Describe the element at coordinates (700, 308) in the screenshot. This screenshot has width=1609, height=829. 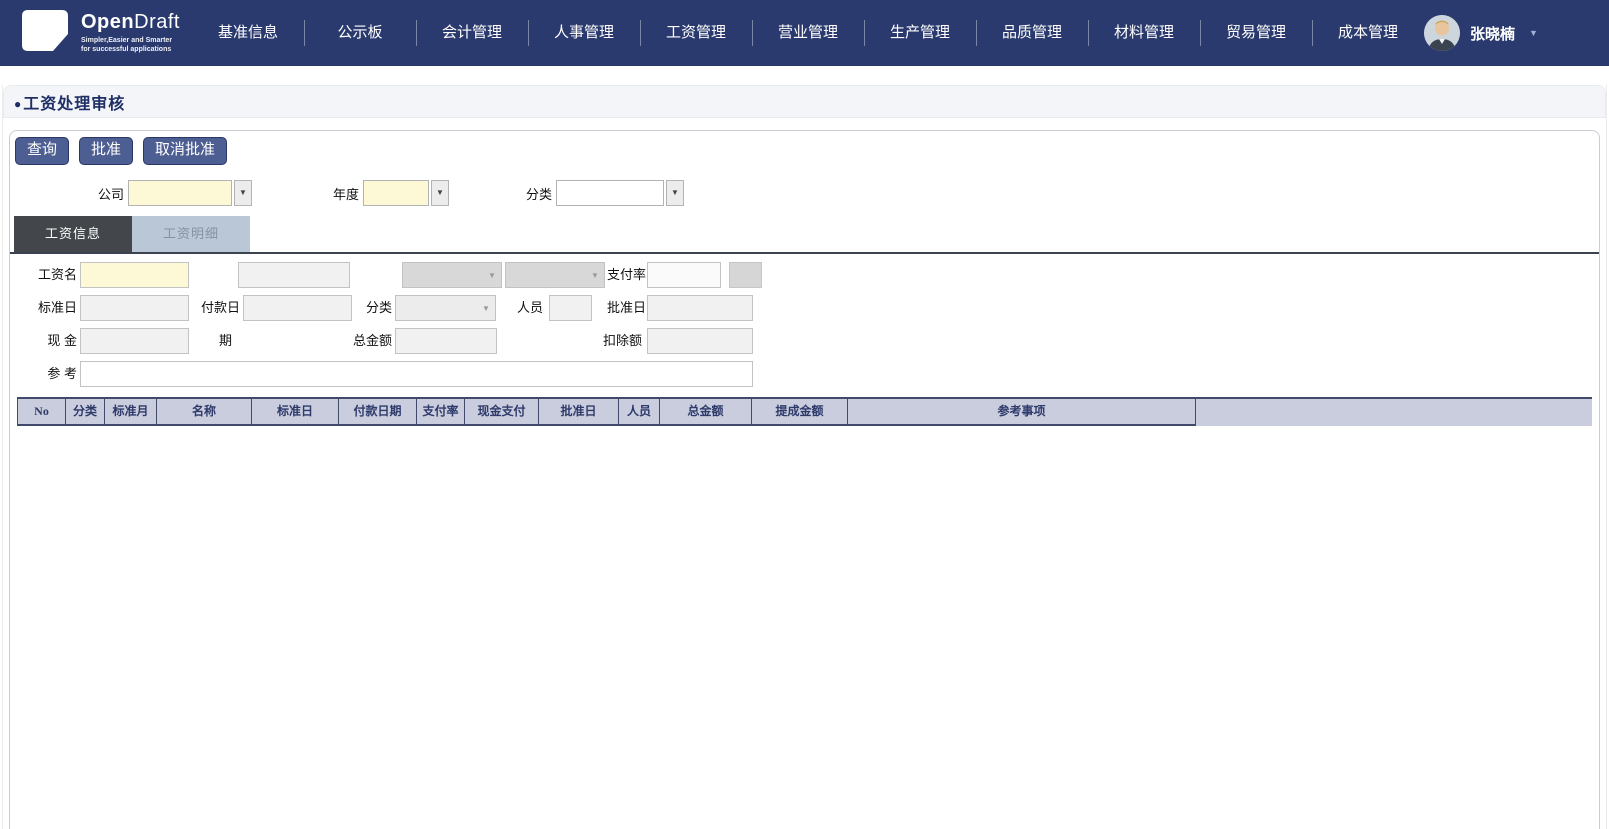
I see `approval-date-input` at that location.